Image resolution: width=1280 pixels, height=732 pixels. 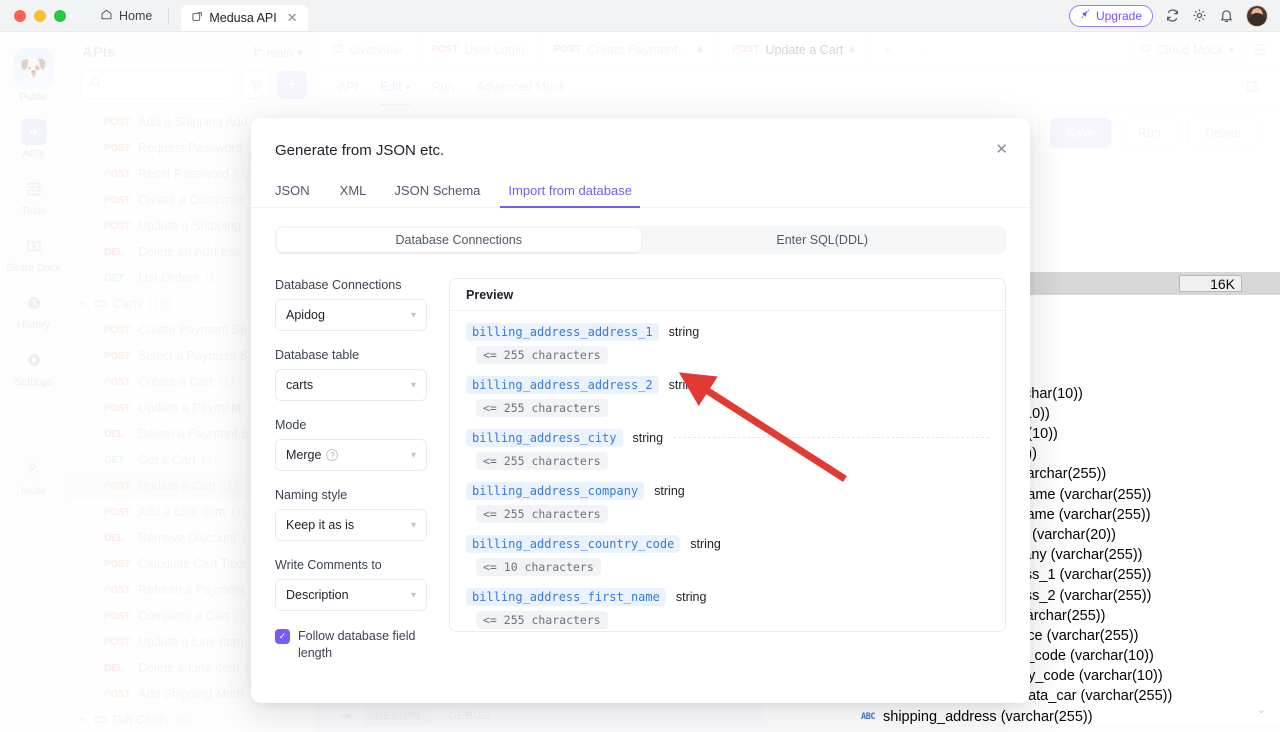 I want to click on refresh-icon, so click(x=1172, y=15).